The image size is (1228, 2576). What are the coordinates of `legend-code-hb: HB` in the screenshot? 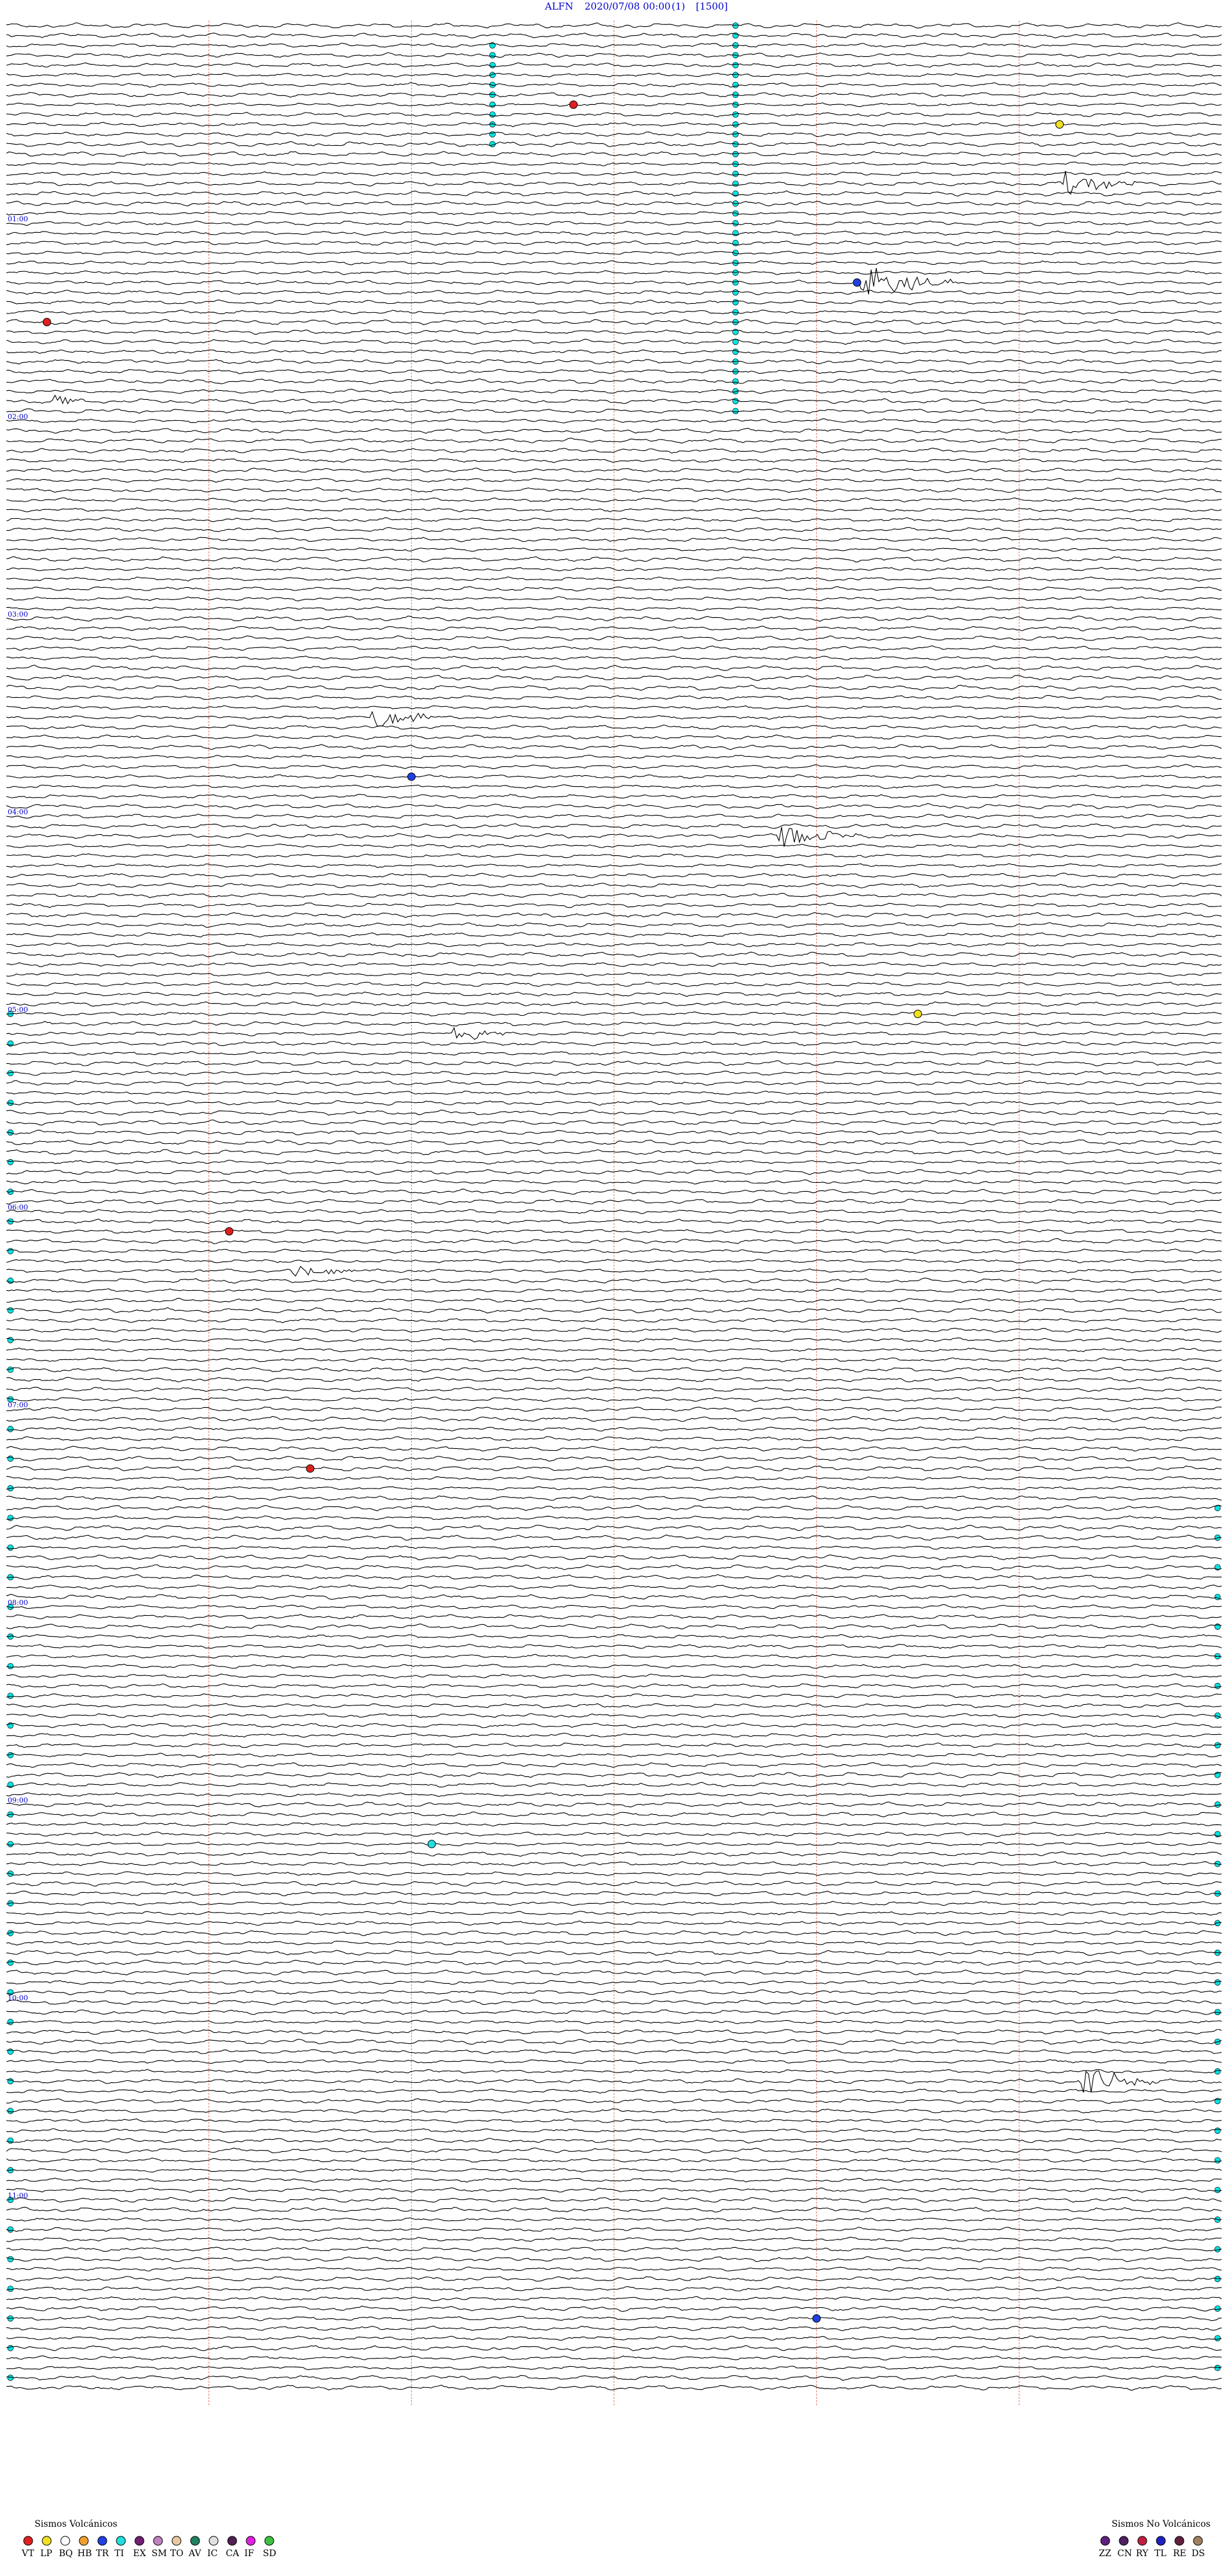 It's located at (84, 2553).